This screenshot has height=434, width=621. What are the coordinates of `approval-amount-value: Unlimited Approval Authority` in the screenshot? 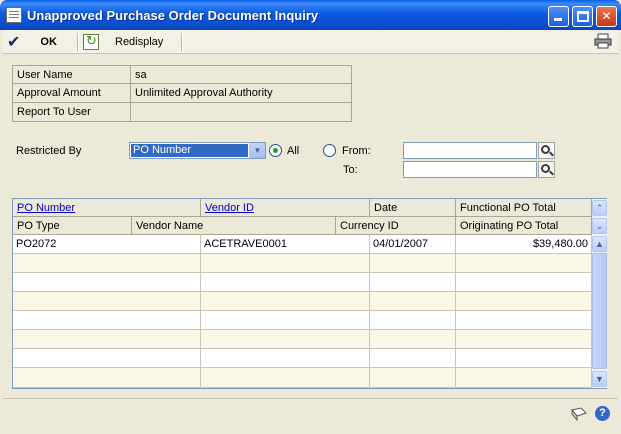 It's located at (241, 93).